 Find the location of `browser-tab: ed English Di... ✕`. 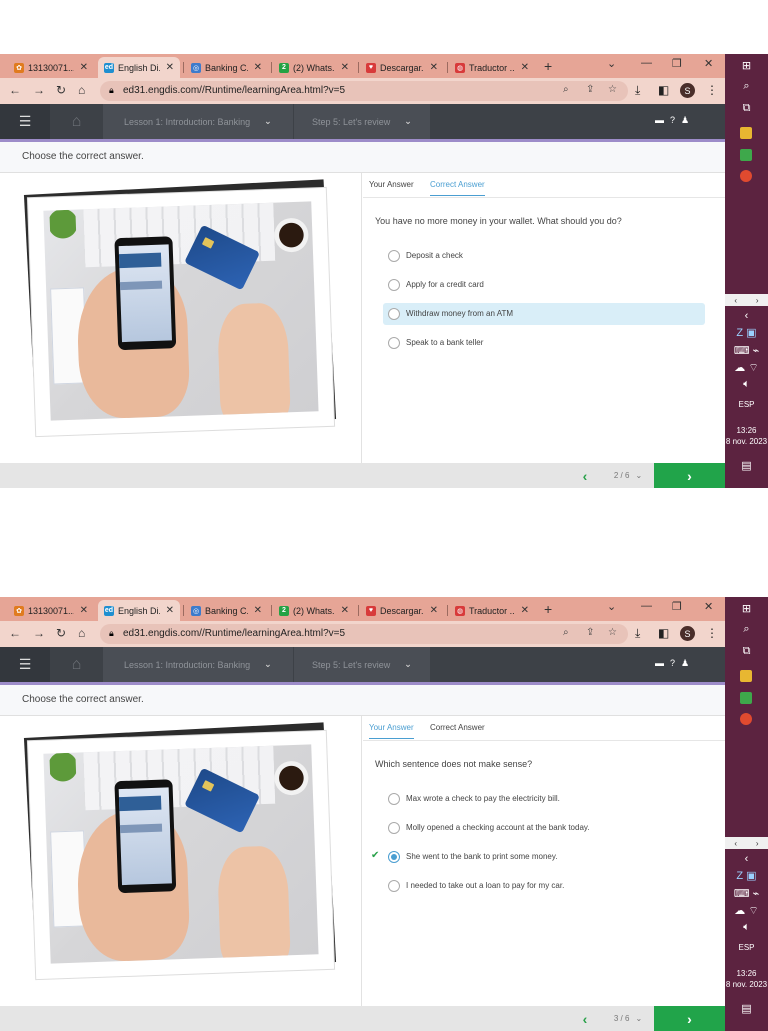

browser-tab: ed English Di... ✕ is located at coordinates (139, 610).